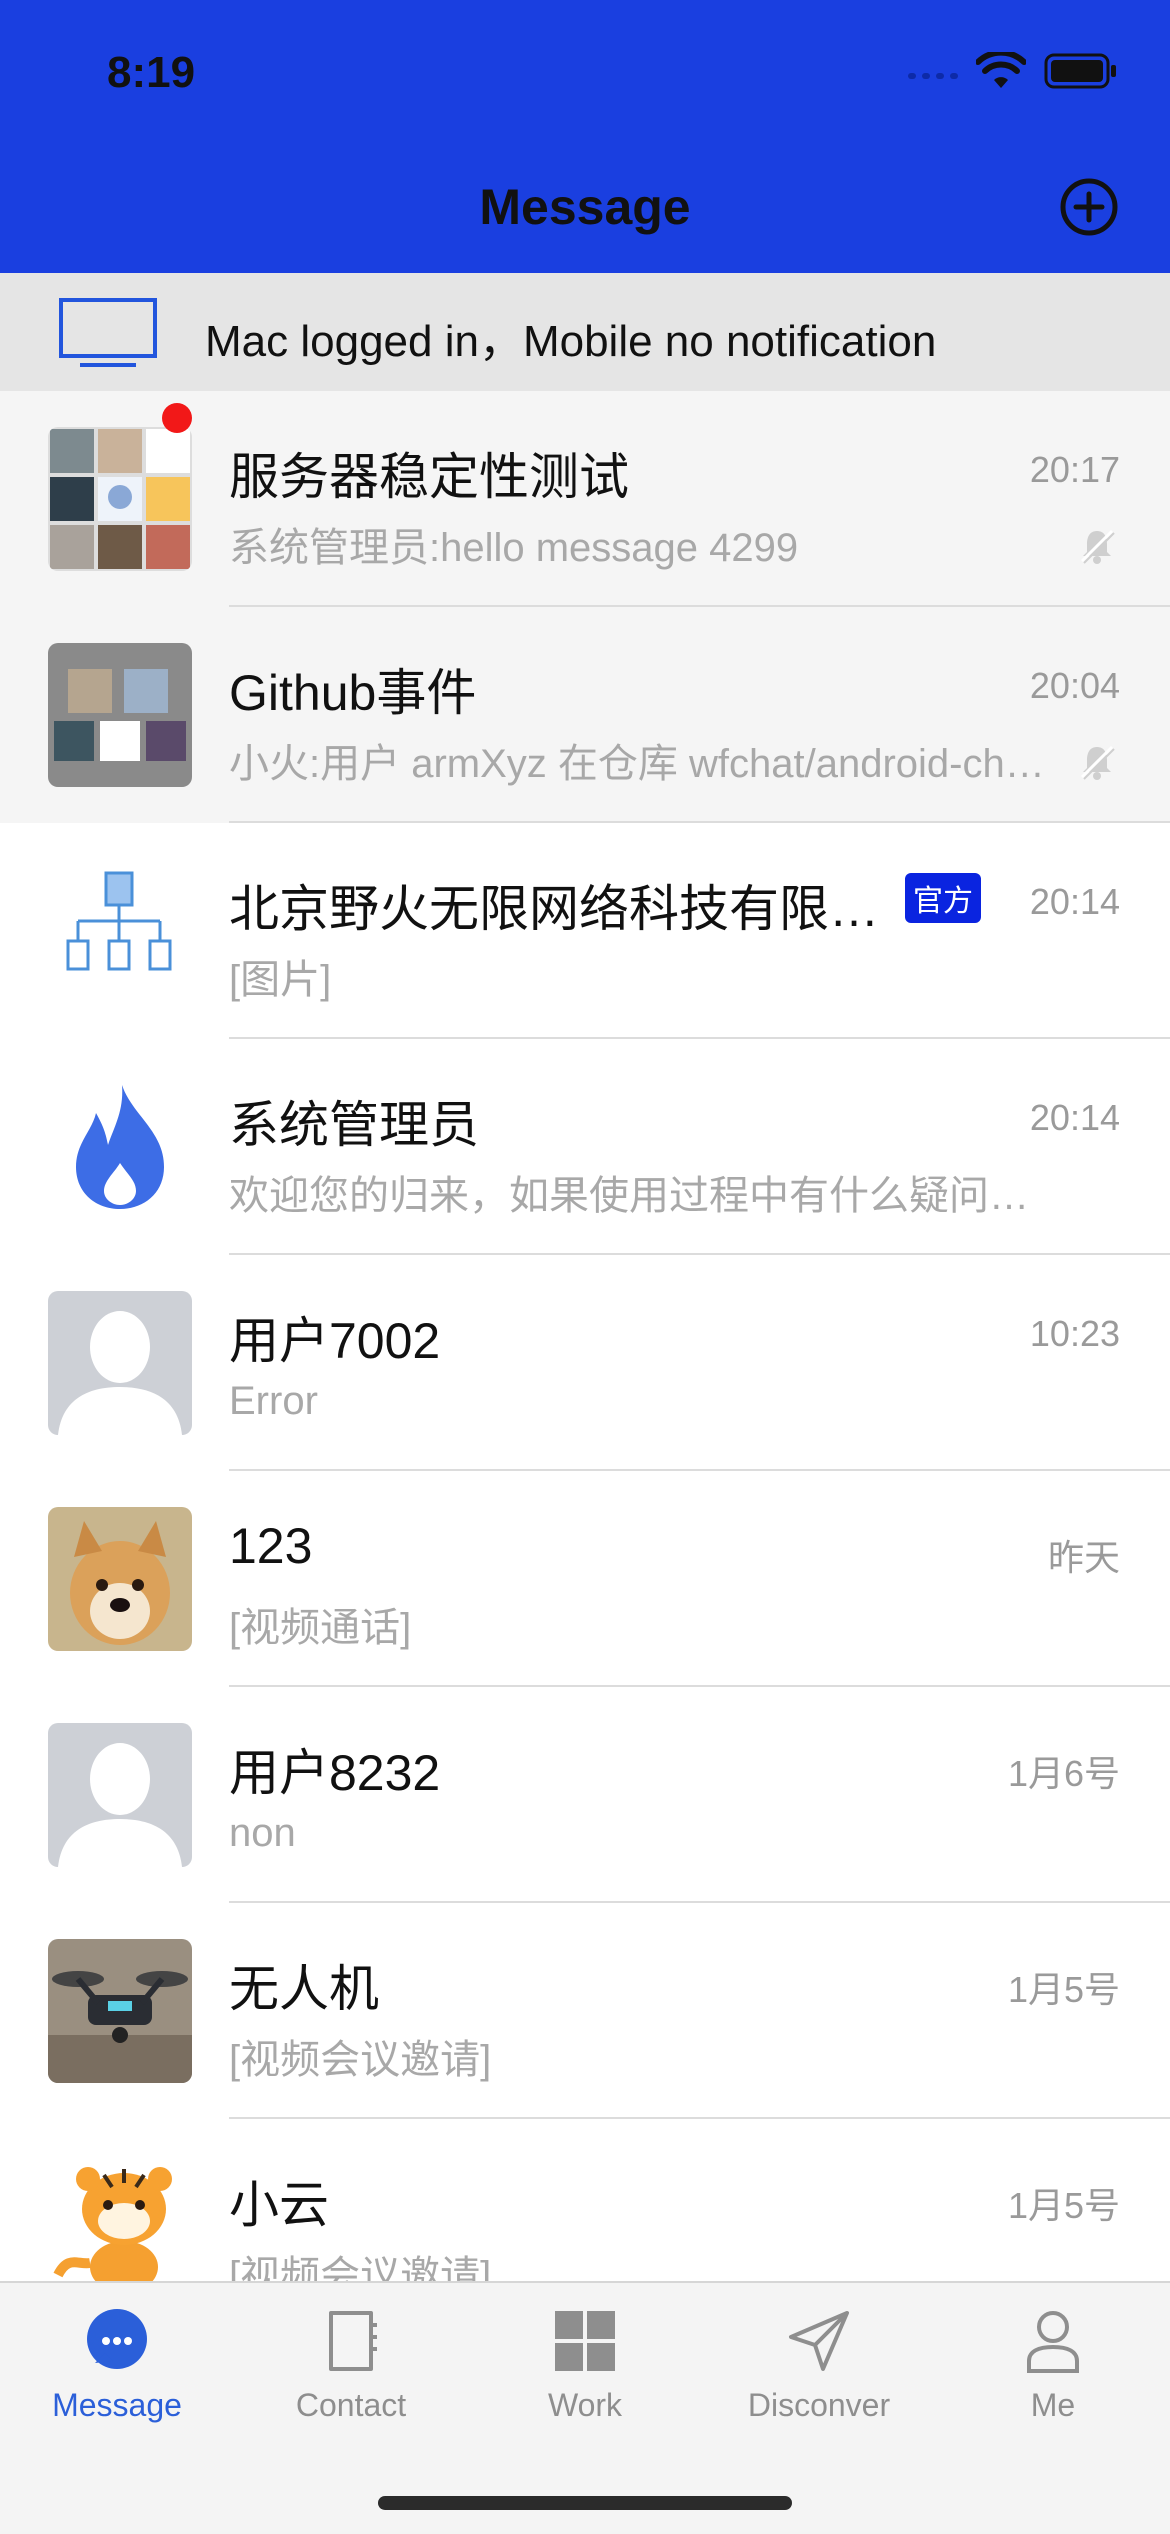 This screenshot has width=1170, height=2534. I want to click on official-badge: 官方, so click(943, 898).